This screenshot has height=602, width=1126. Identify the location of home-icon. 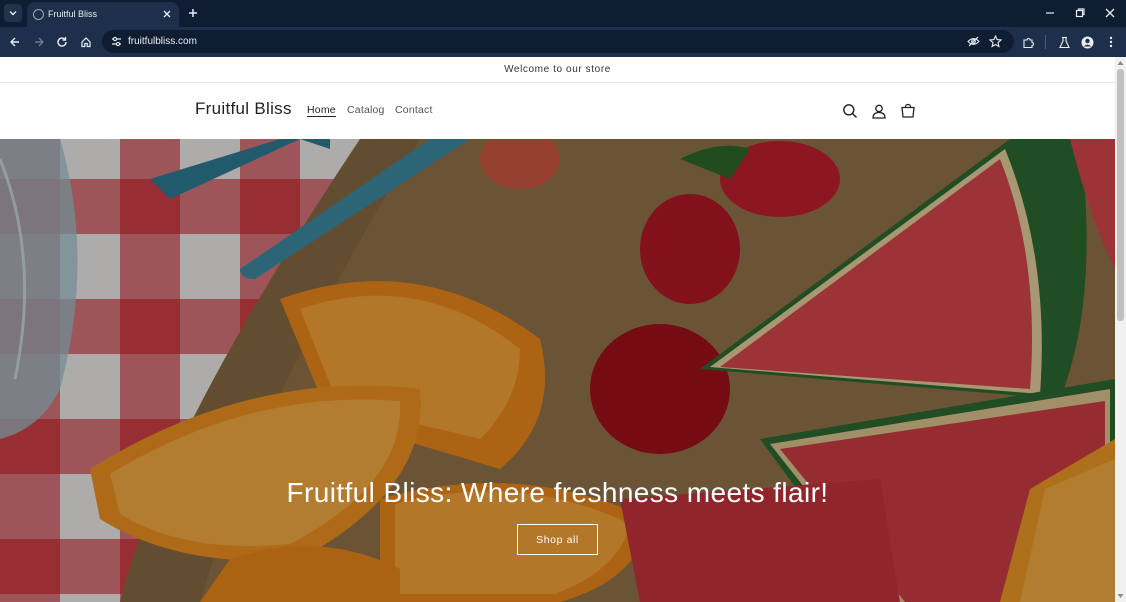
(86, 42).